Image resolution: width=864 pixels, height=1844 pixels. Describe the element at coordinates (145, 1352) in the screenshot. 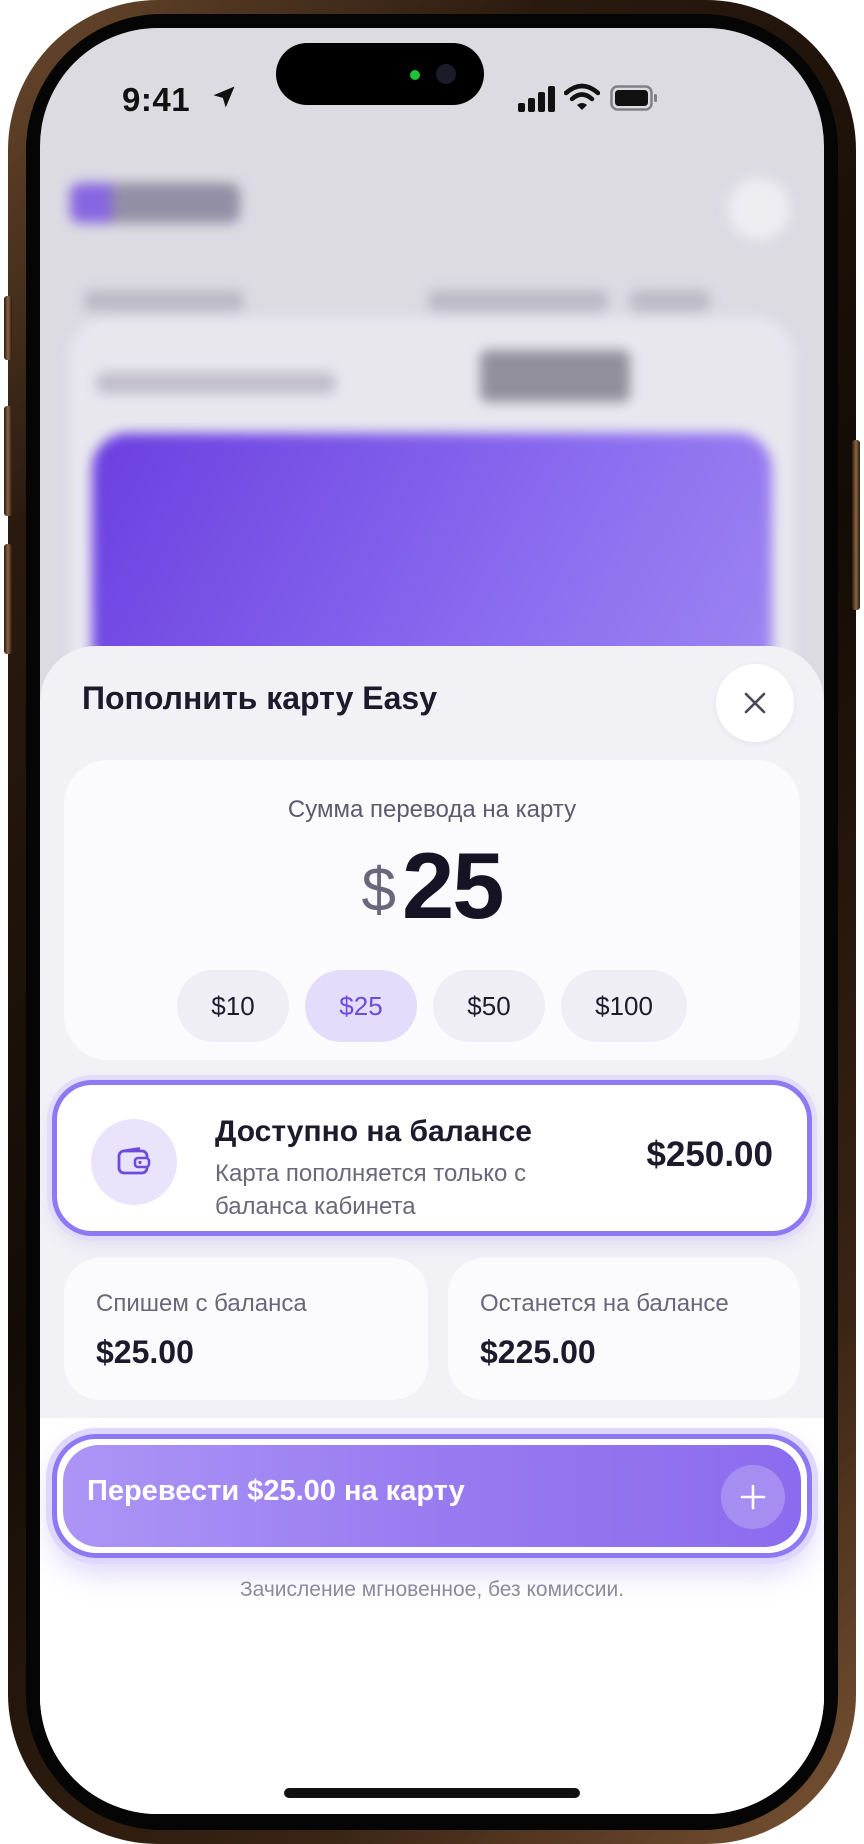

I see `debit-value: $25.00` at that location.